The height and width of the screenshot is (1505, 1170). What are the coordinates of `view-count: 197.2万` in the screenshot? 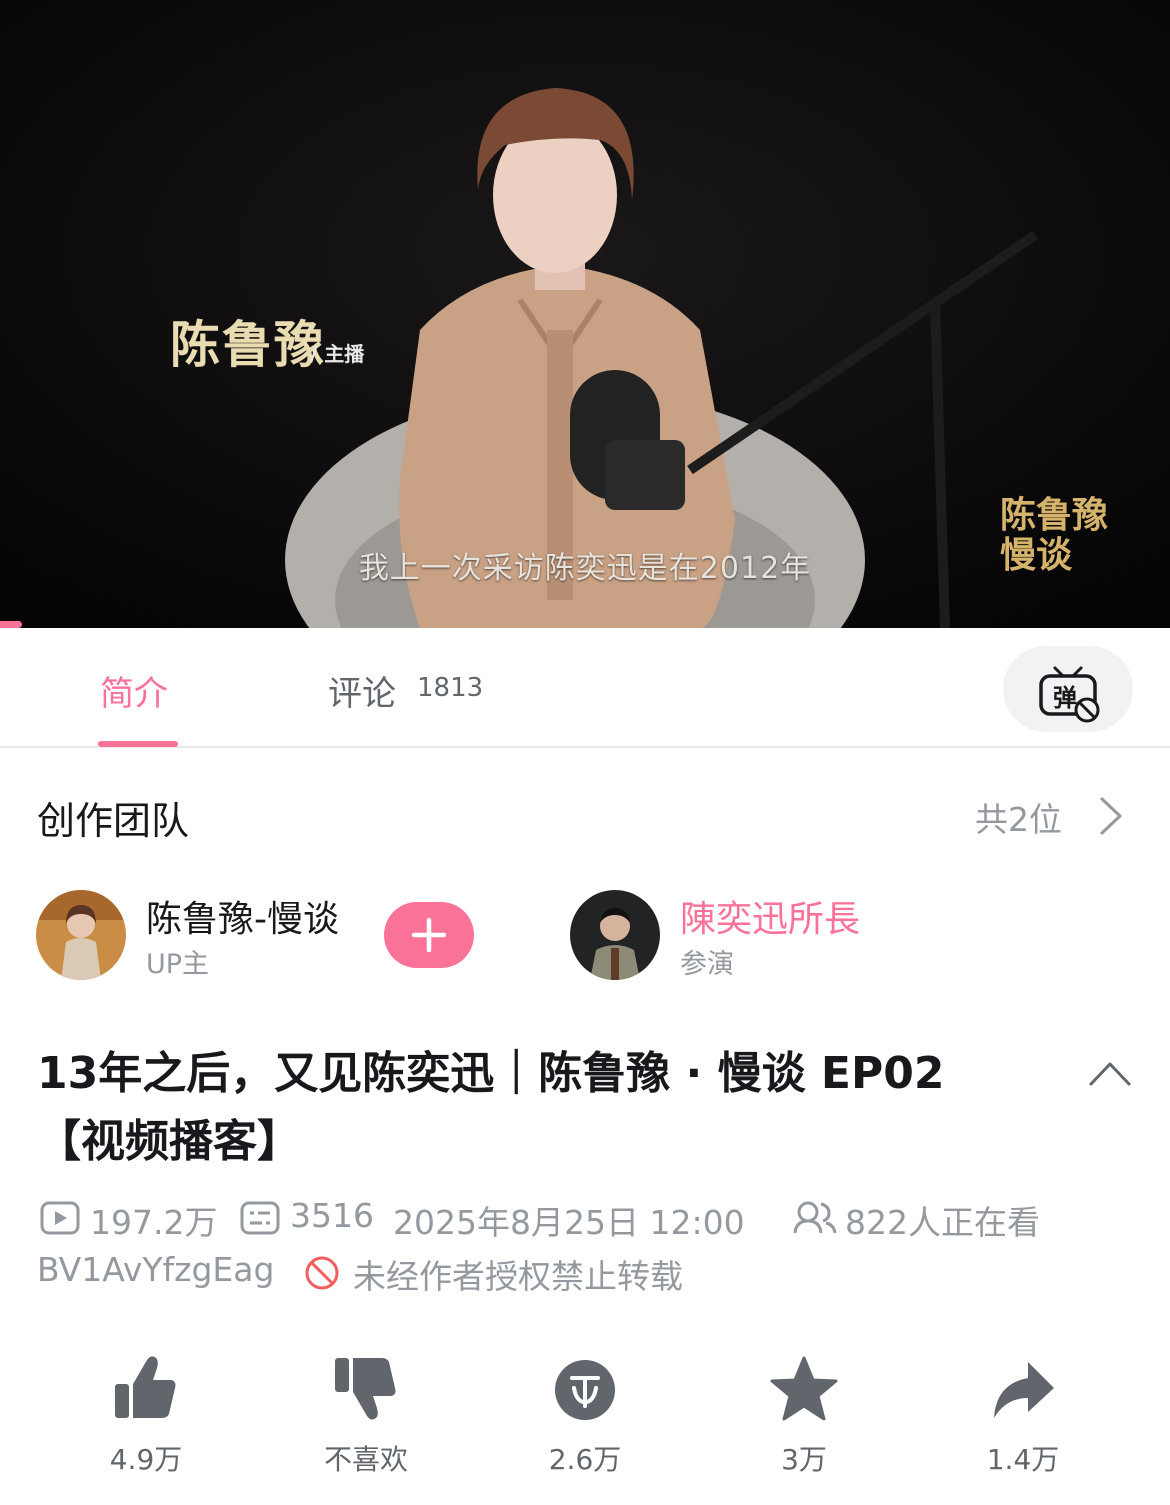 It's located at (154, 1222).